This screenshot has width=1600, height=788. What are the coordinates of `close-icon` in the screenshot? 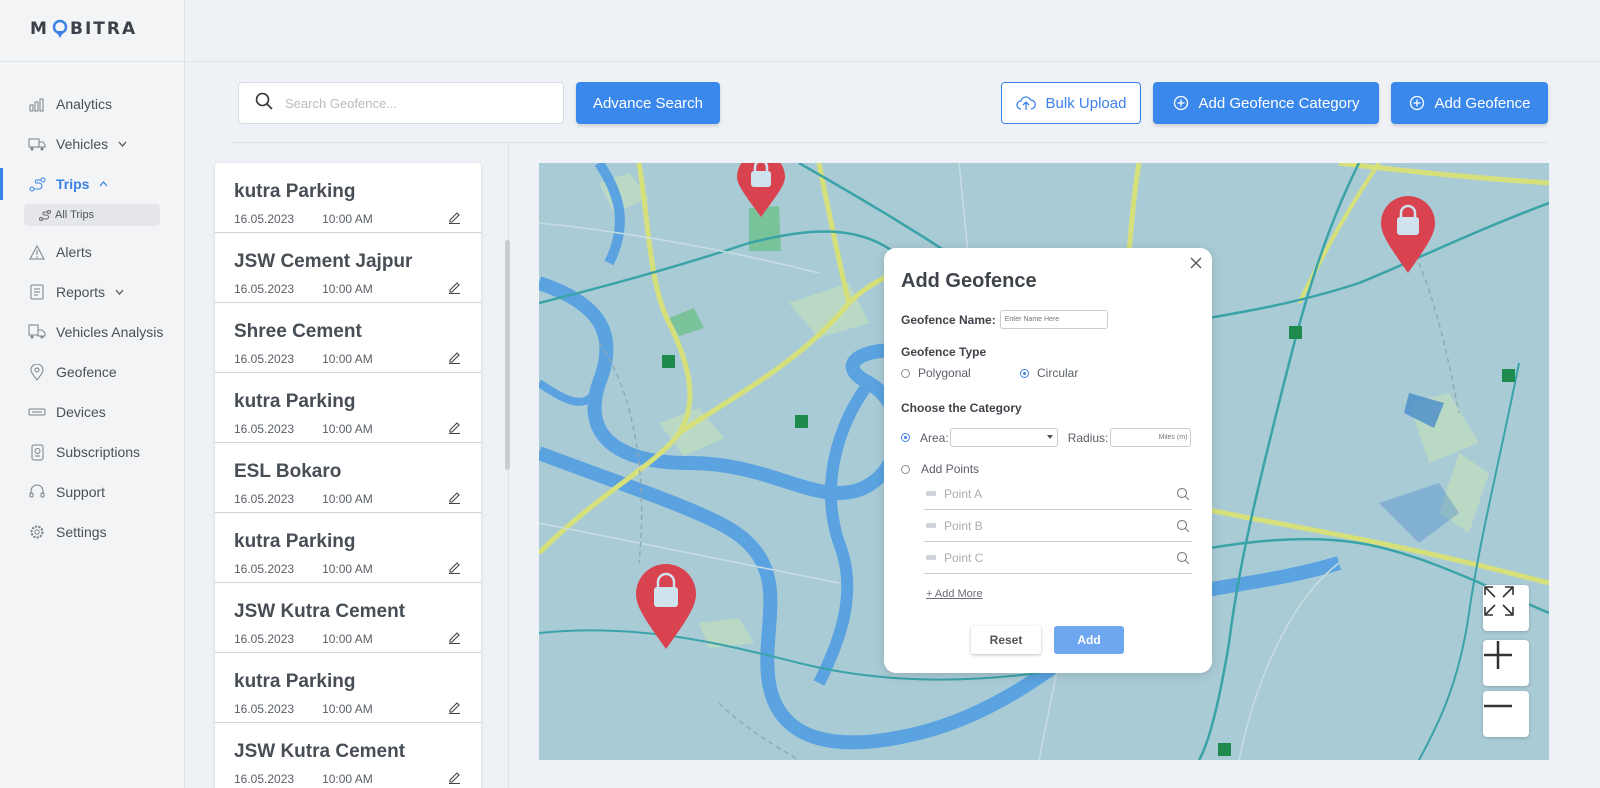 It's located at (1196, 265).